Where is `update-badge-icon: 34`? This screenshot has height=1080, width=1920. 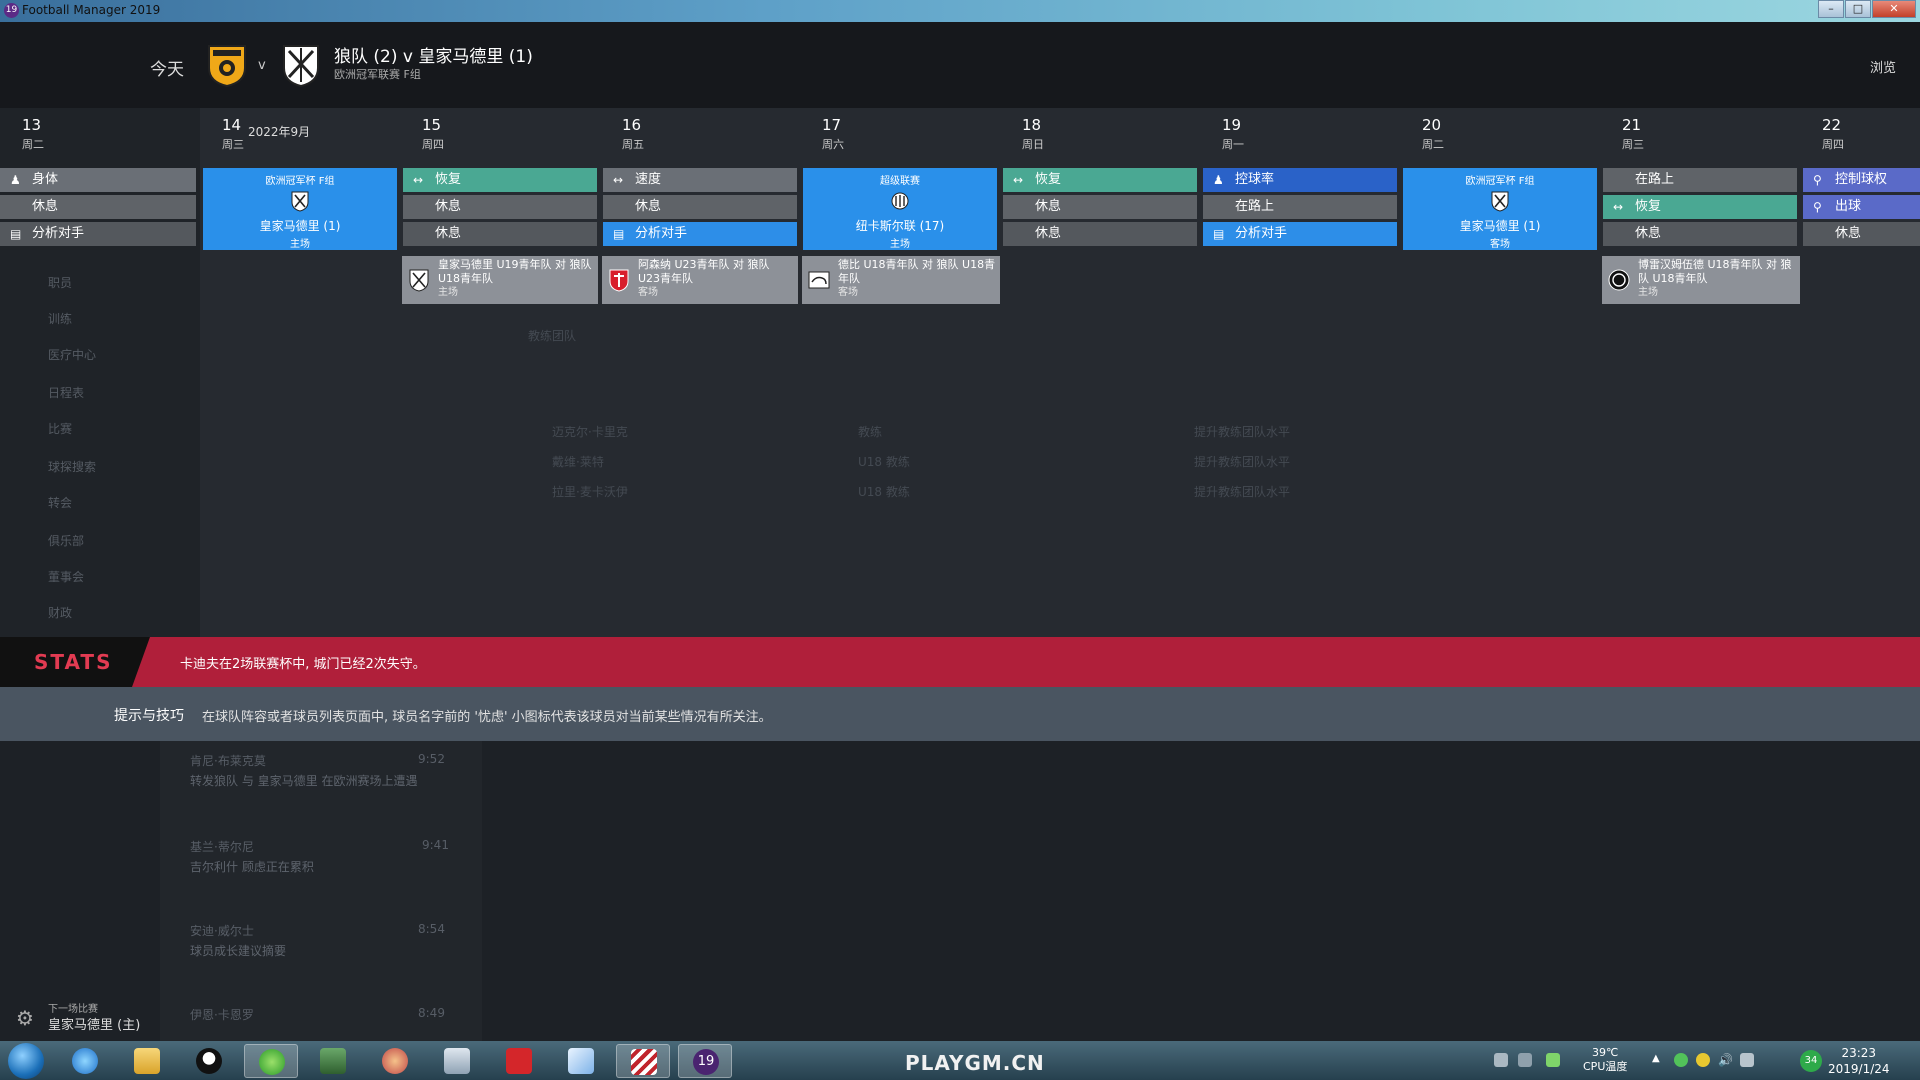 update-badge-icon: 34 is located at coordinates (1811, 1061).